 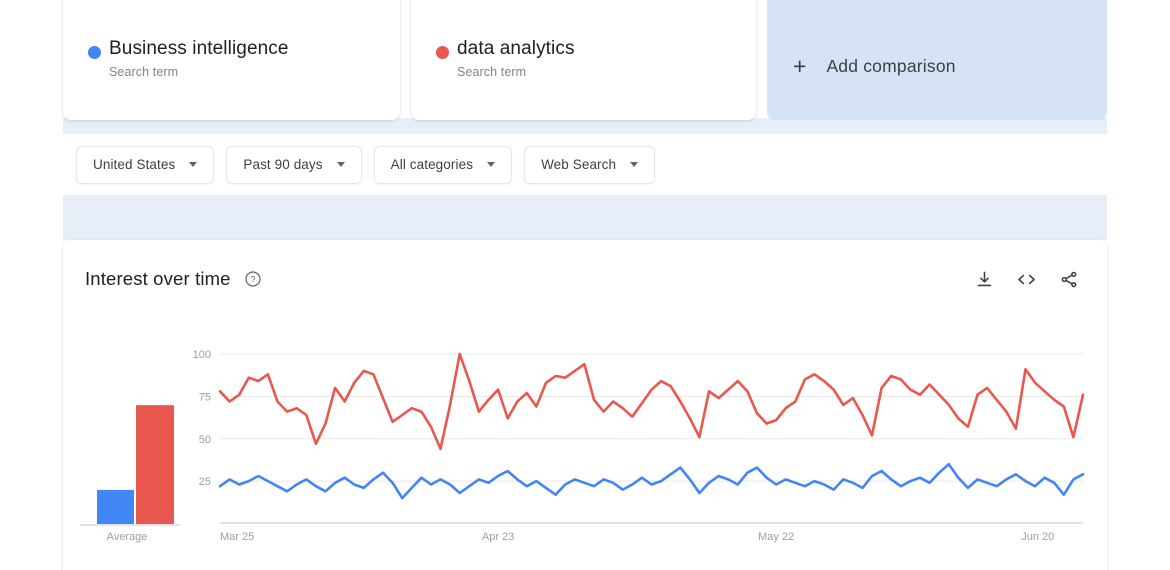 I want to click on series-dot-red, so click(x=442, y=52).